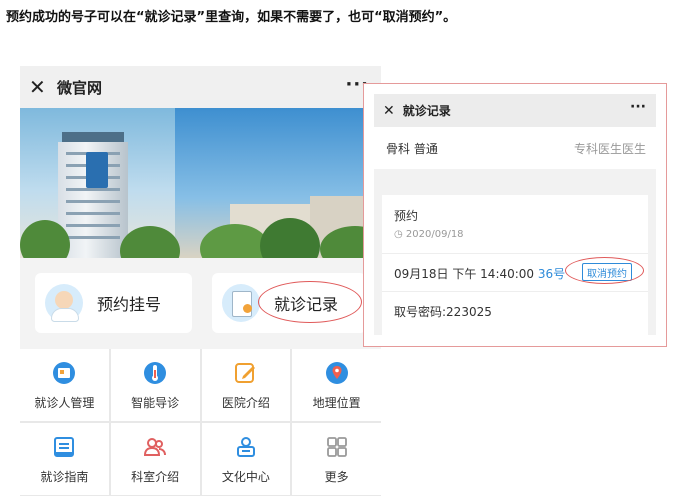 The height and width of the screenshot is (502, 677). I want to click on register-button: 预约挂号, so click(113, 303).